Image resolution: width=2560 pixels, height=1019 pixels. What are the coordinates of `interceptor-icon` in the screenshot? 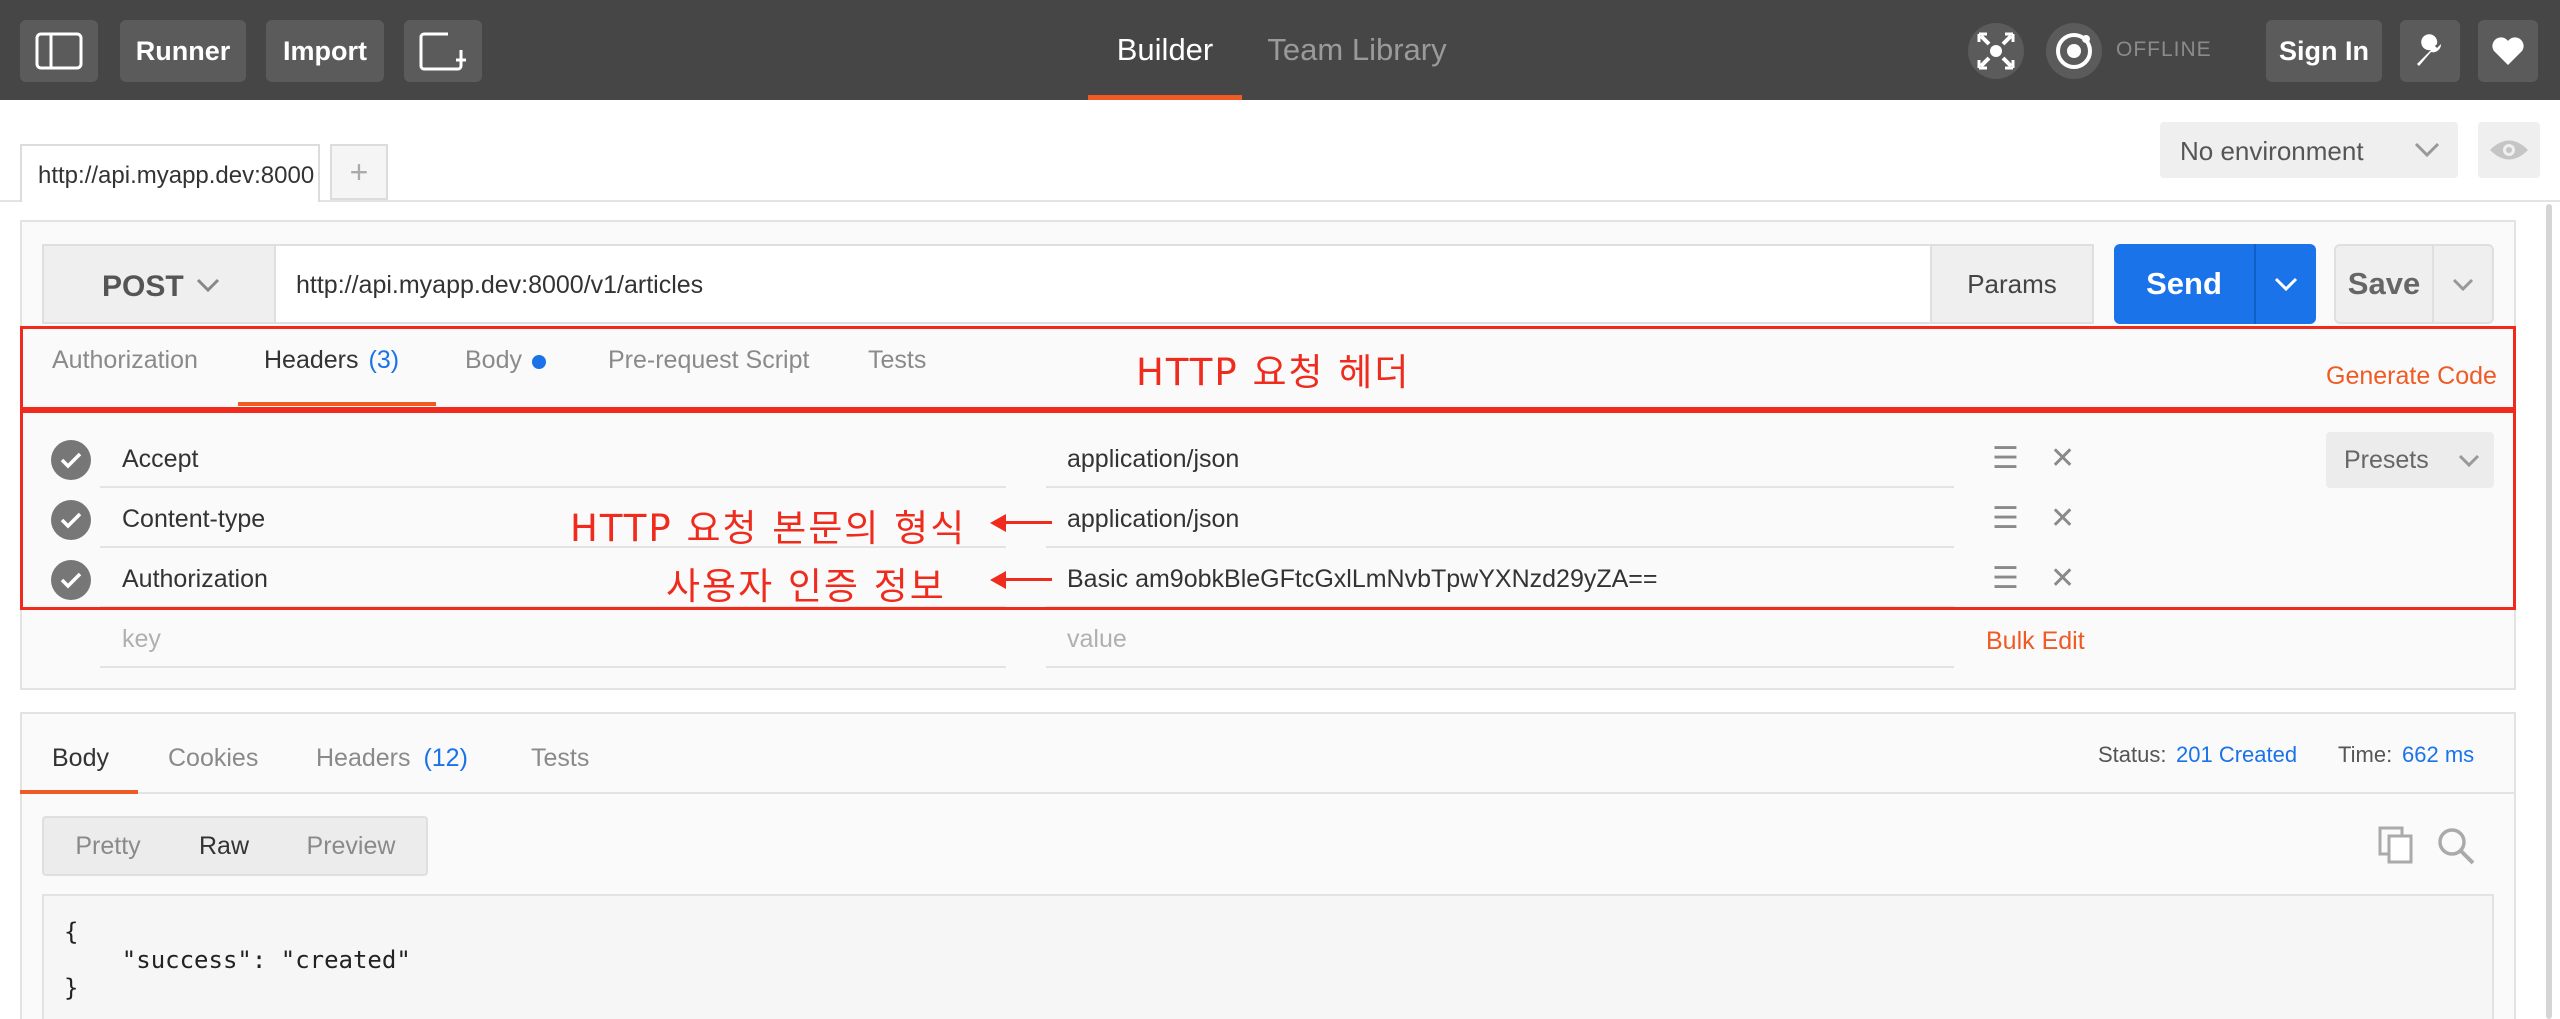 It's located at (1996, 51).